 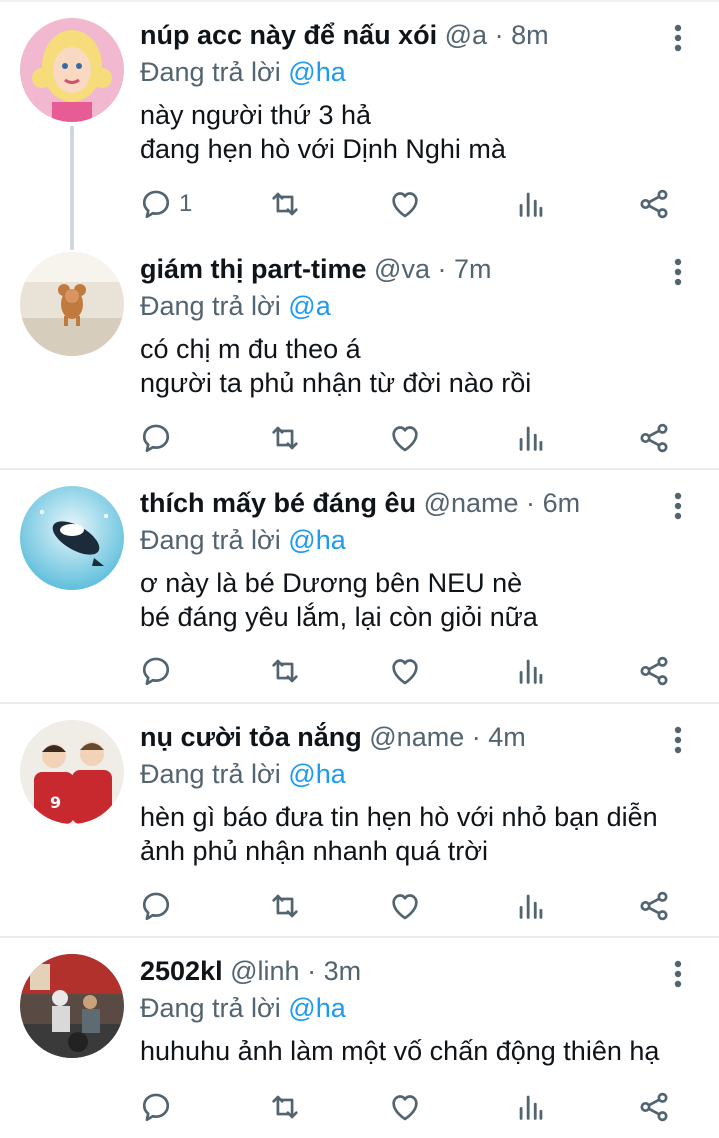 What do you see at coordinates (343, 971) in the screenshot?
I see `timestamp: 3m` at bounding box center [343, 971].